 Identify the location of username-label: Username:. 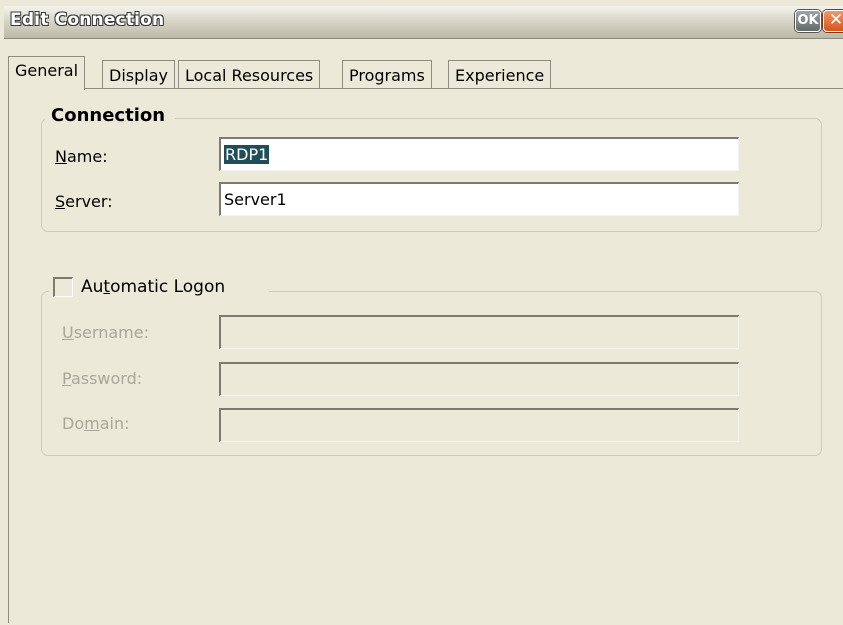
(105, 332).